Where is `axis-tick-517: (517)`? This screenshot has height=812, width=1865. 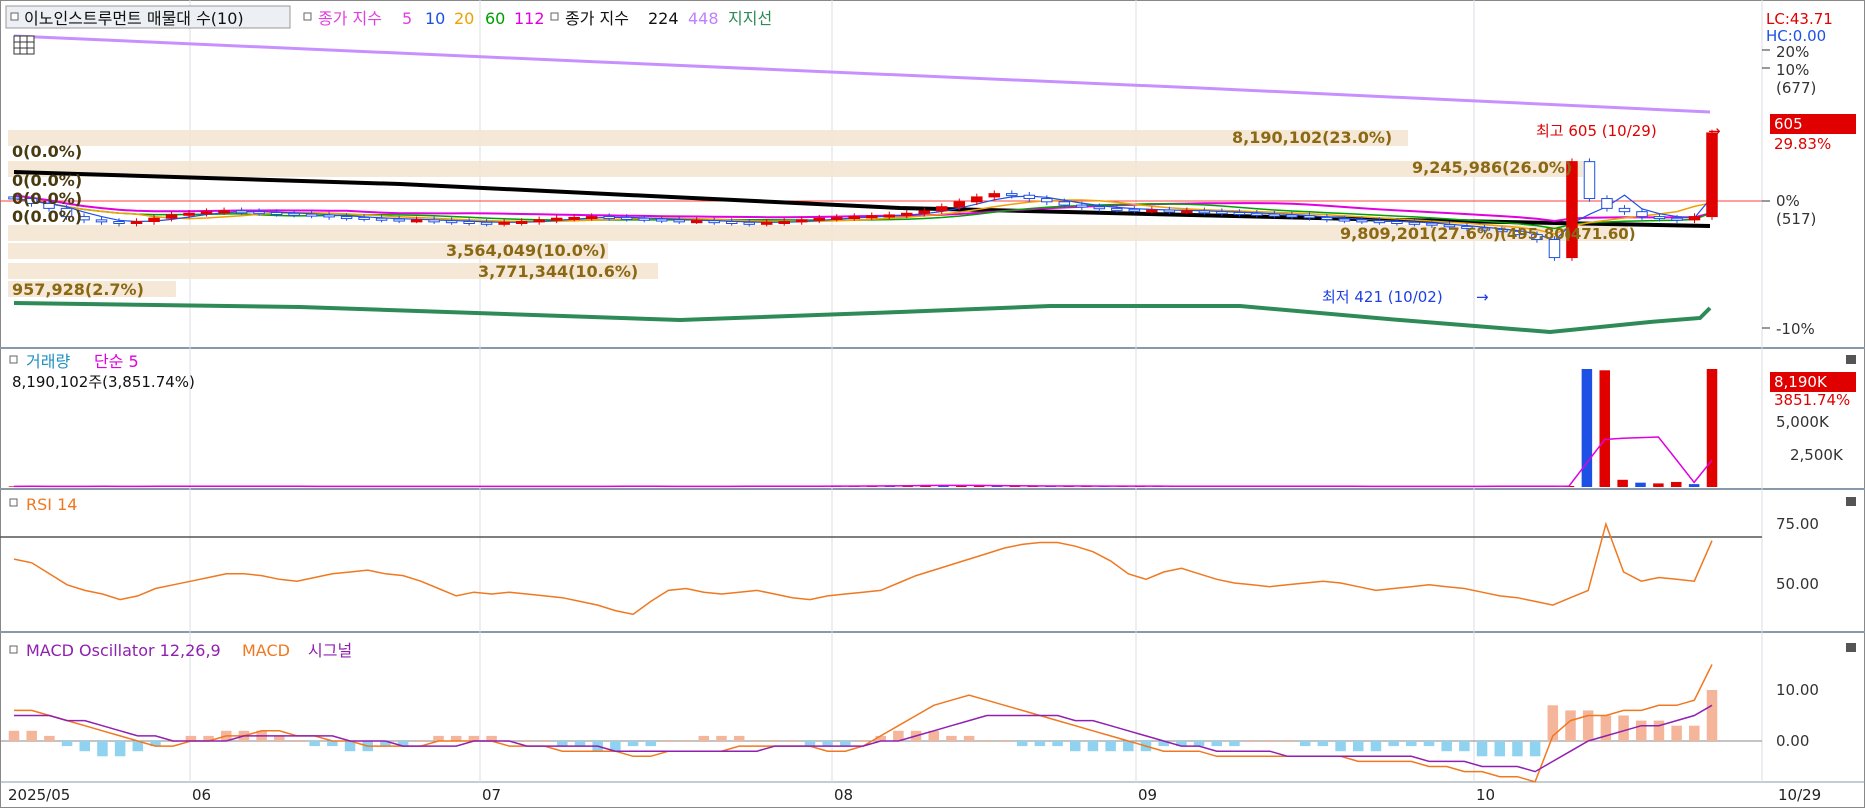 axis-tick-517: (517) is located at coordinates (1796, 219).